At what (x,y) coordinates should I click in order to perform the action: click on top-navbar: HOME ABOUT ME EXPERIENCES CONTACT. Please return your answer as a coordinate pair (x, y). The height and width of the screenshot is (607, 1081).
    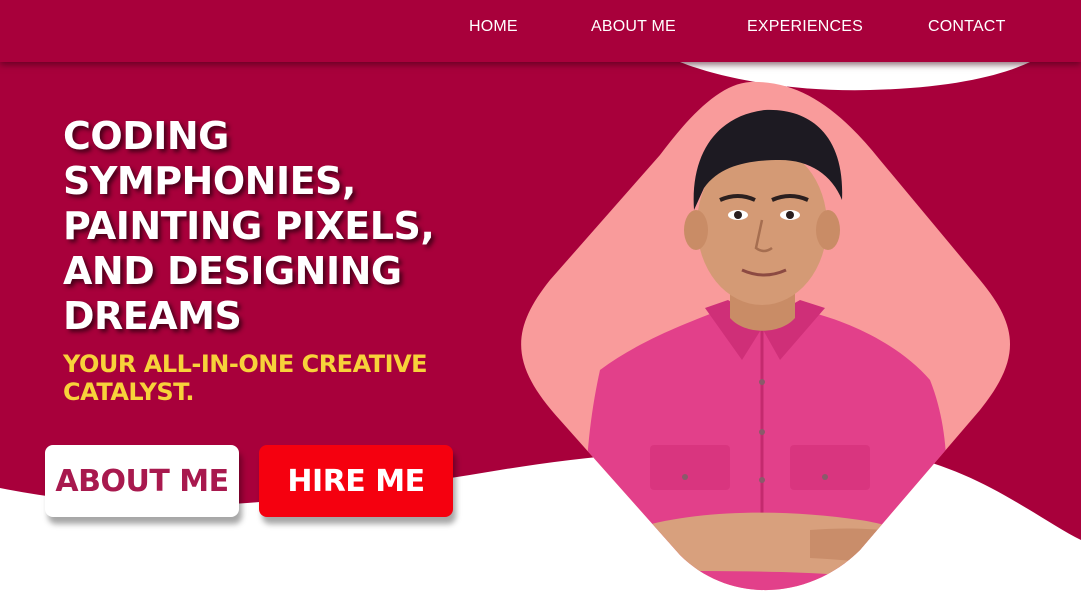
    Looking at the image, I should click on (540, 31).